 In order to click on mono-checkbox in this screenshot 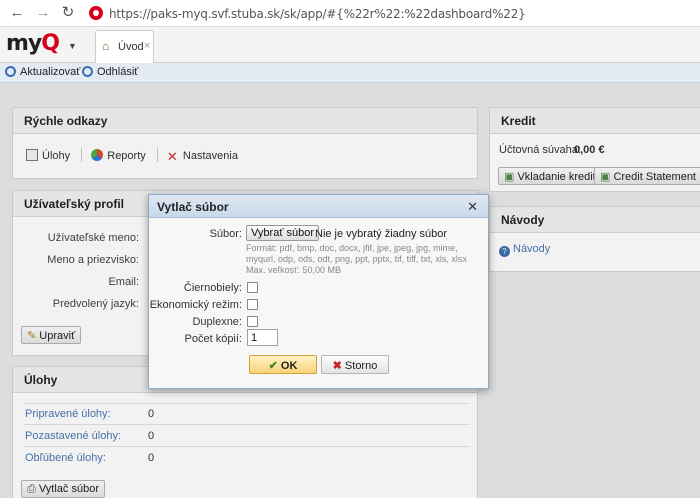, I will do `click(252, 287)`.